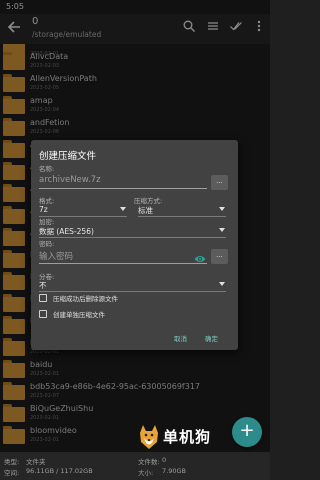  Describe the element at coordinates (200, 259) in the screenshot. I see `eye-icon` at that location.